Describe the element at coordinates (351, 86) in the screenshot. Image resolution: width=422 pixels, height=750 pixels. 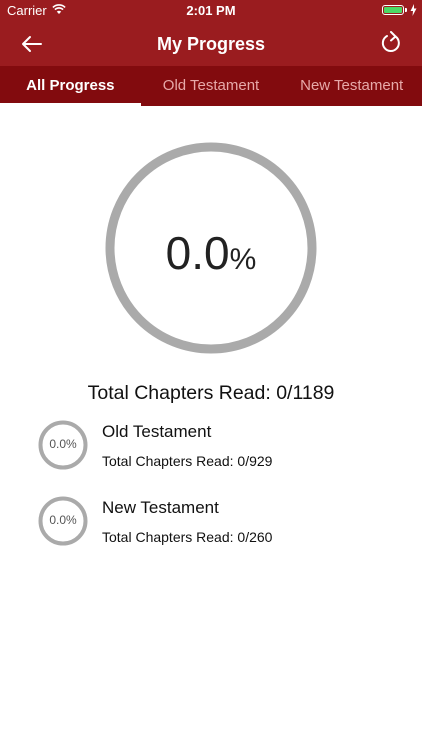
I see `tab-new-testament: New Testament` at that location.